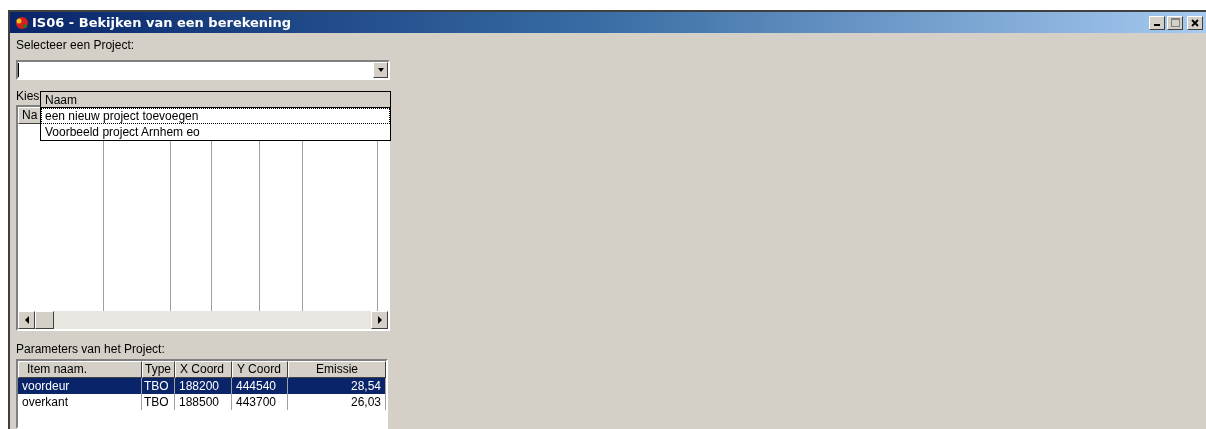  I want to click on table-cell: 26,03, so click(337, 402).